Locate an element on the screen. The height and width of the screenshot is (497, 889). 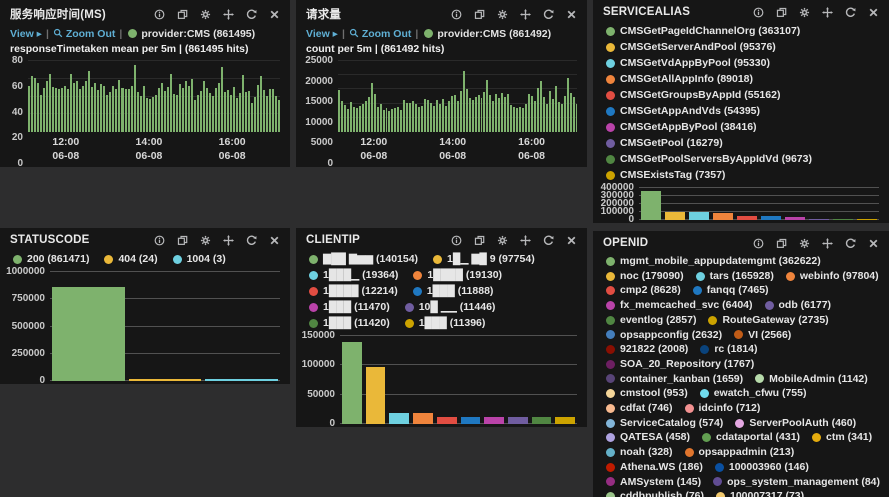
legend-item: QATESA (458) is located at coordinates (648, 437).